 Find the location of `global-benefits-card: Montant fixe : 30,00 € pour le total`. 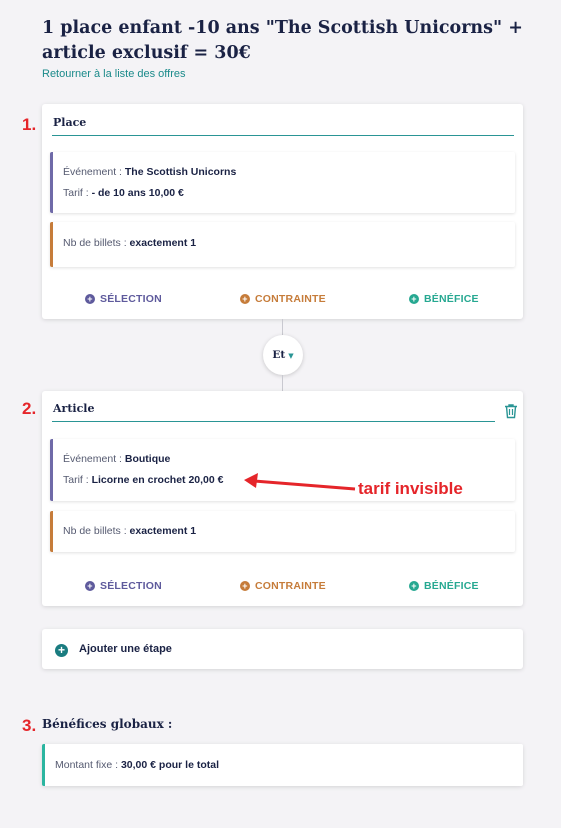

global-benefits-card: Montant fixe : 30,00 € pour le total is located at coordinates (282, 765).